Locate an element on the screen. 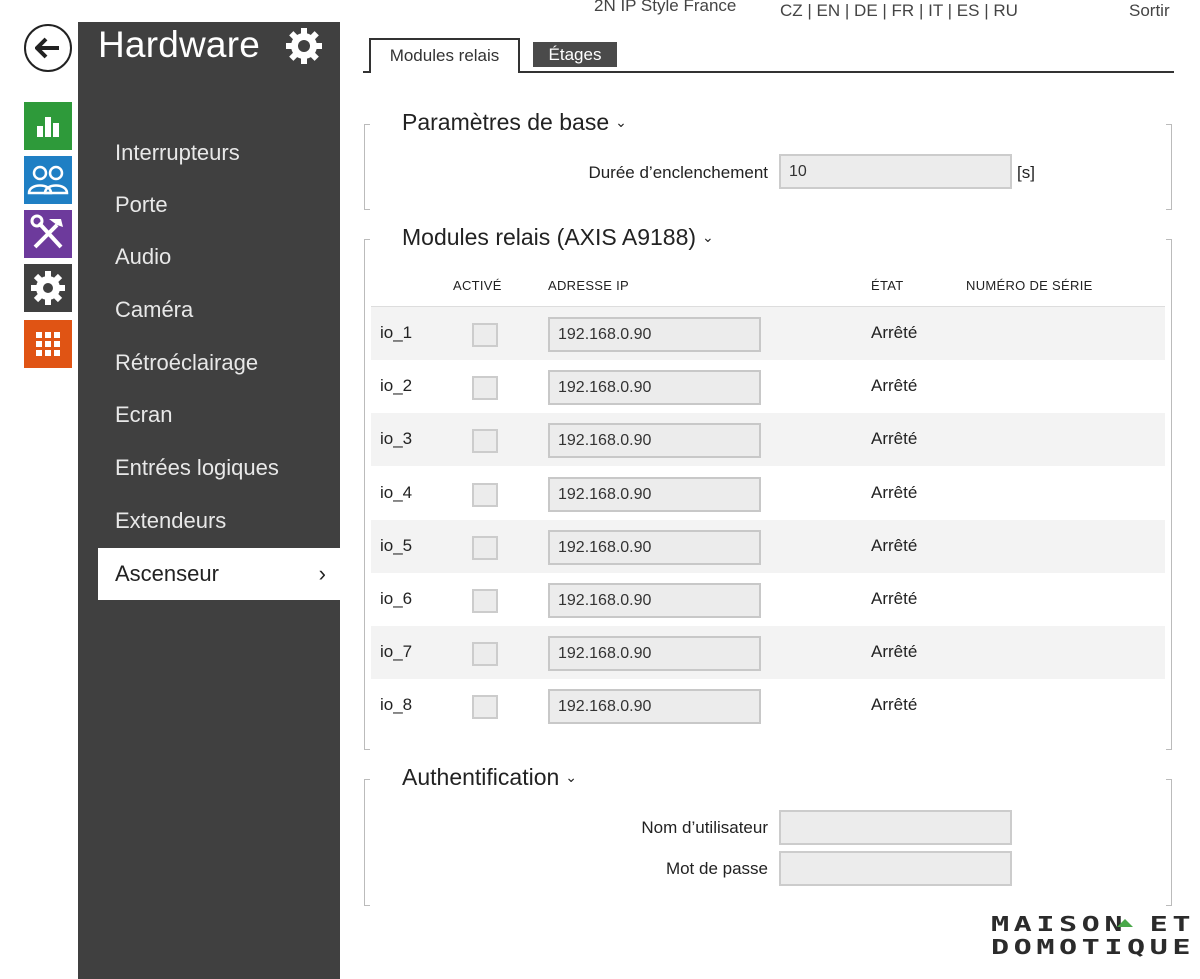 This screenshot has width=1200, height=979. table-row: io_7 Arrêté is located at coordinates (768, 652).